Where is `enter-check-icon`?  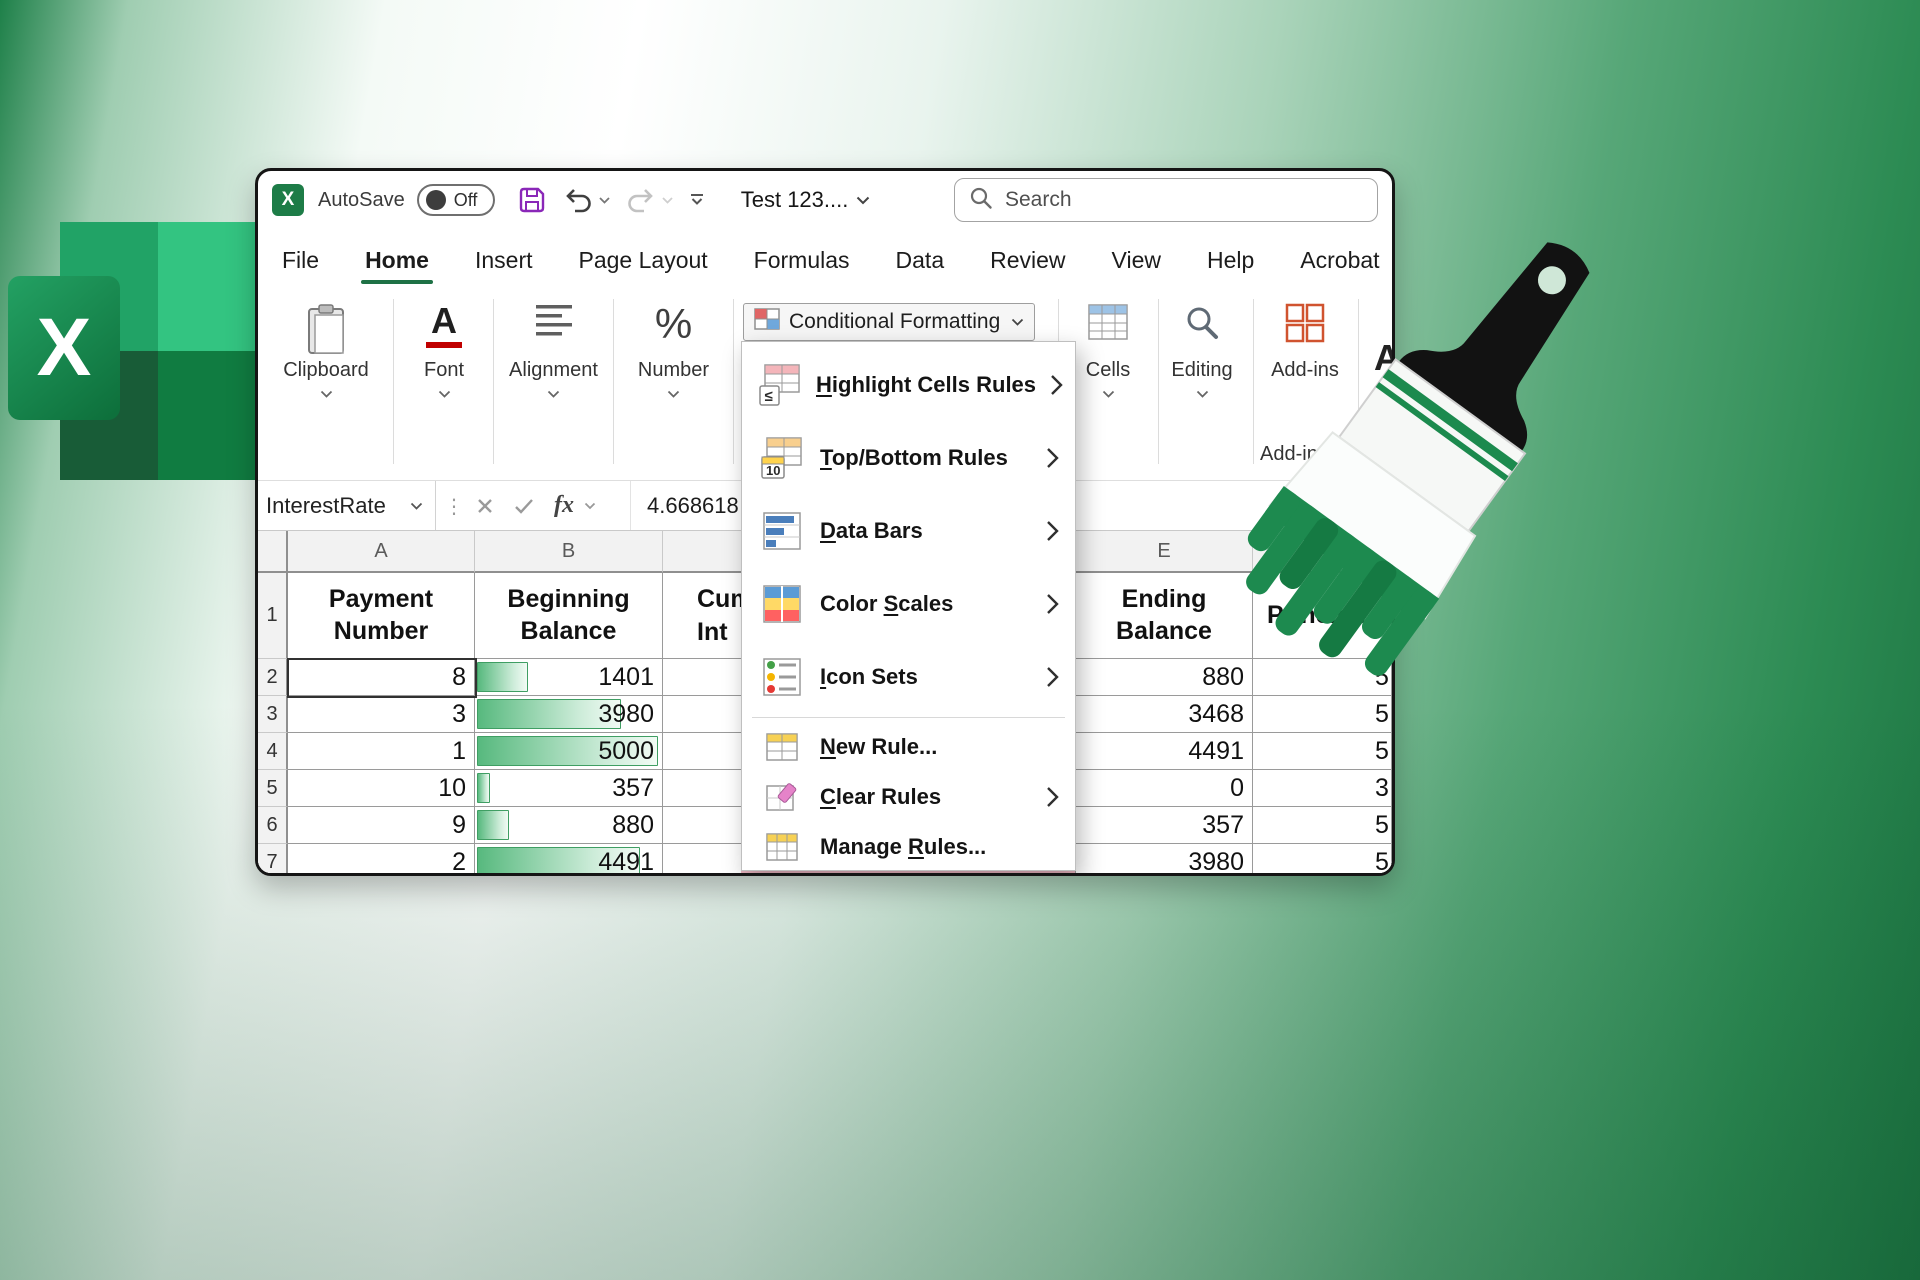
enter-check-icon is located at coordinates (524, 506).